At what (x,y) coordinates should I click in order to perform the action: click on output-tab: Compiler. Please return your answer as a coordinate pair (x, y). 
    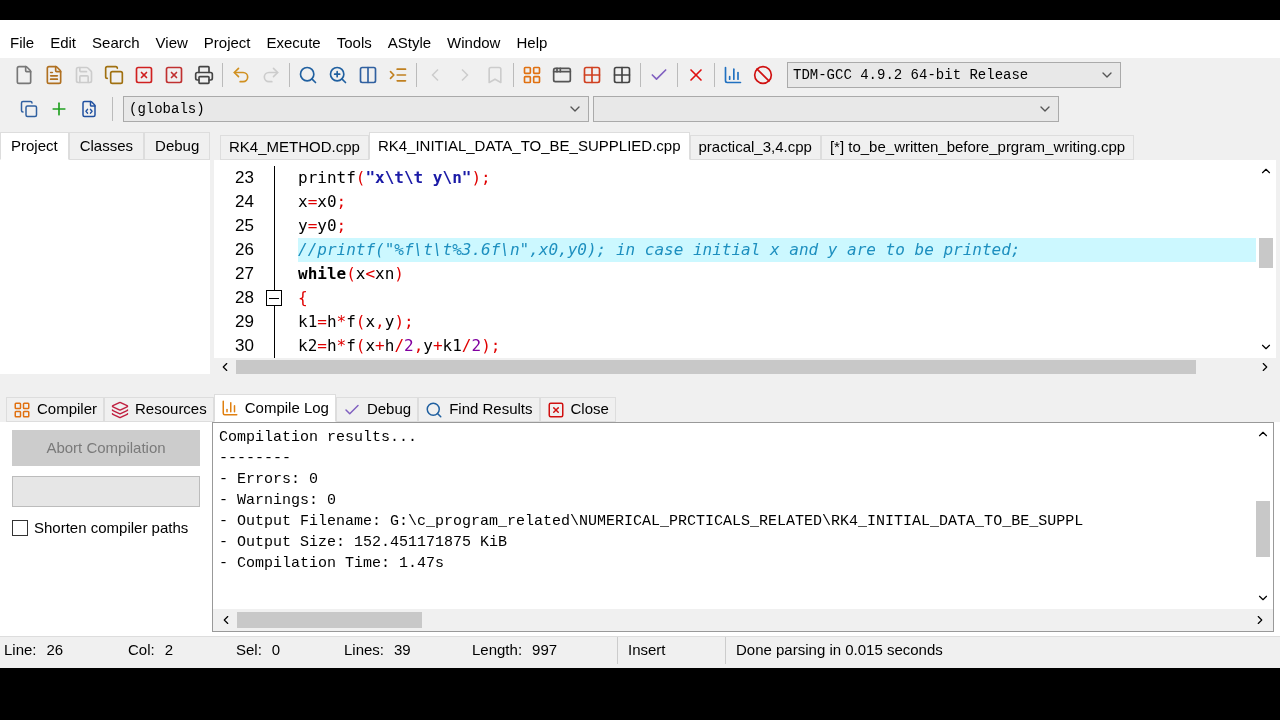
    Looking at the image, I should click on (55, 409).